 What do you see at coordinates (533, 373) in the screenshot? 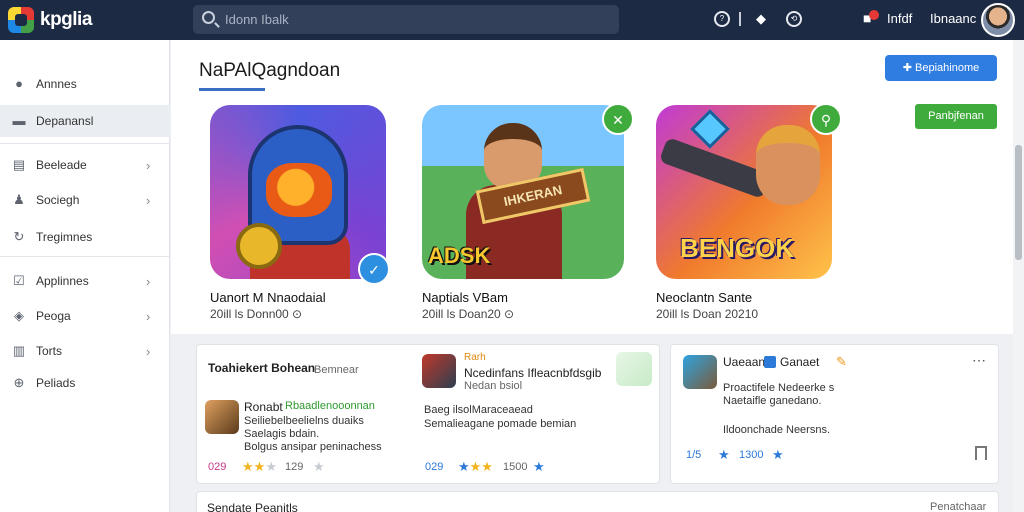
I see `review-subtitle: Ncedinfans Ifleacnbfdsgib` at bounding box center [533, 373].